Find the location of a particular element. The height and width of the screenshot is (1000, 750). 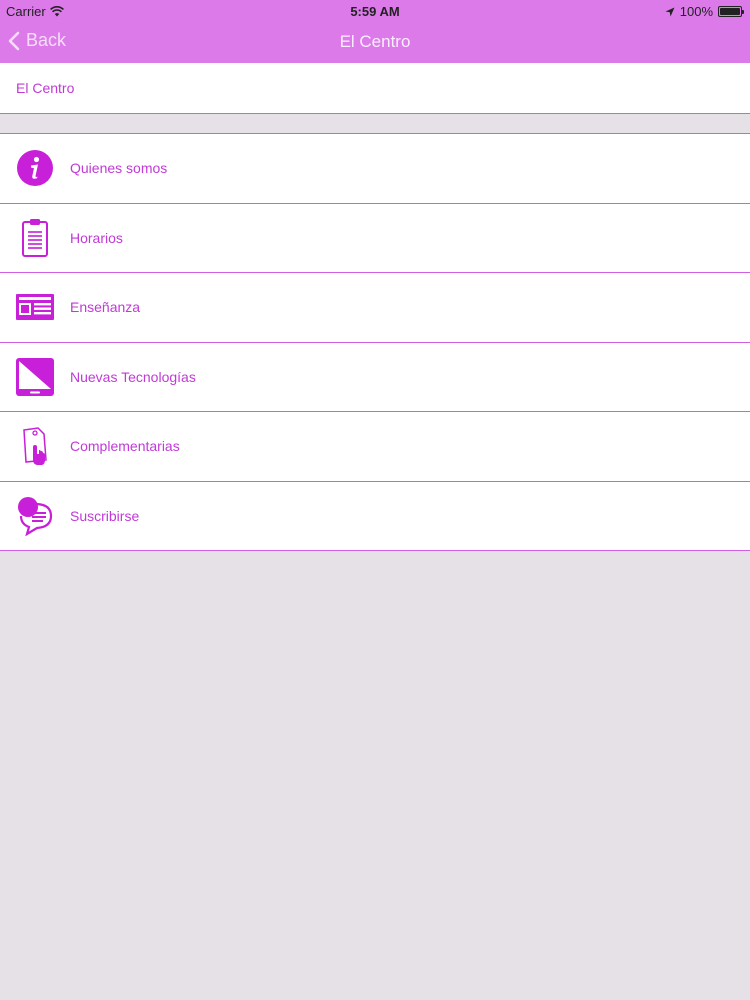

clipboard-icon is located at coordinates (35, 237).